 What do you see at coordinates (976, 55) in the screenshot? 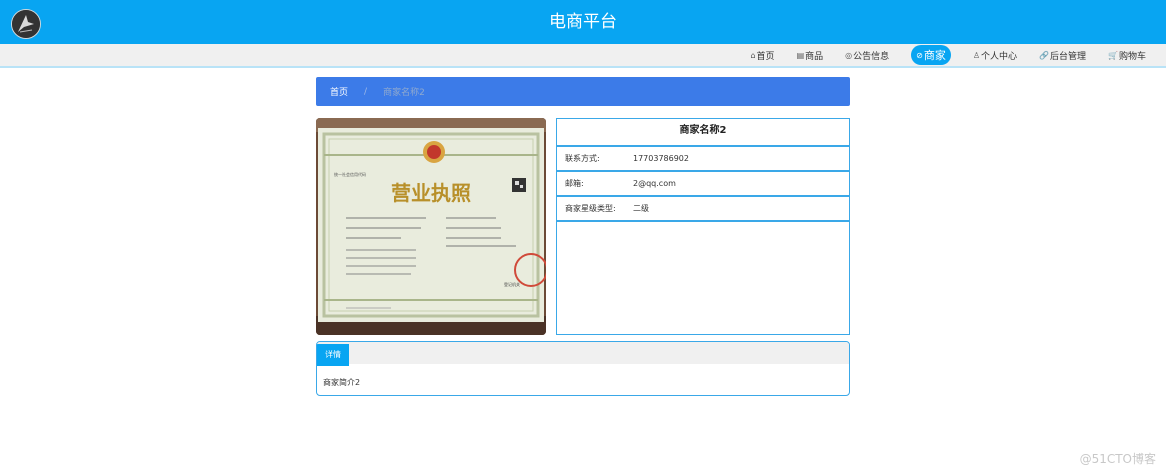
I see `nav-personal-center-icon: ♙` at bounding box center [976, 55].